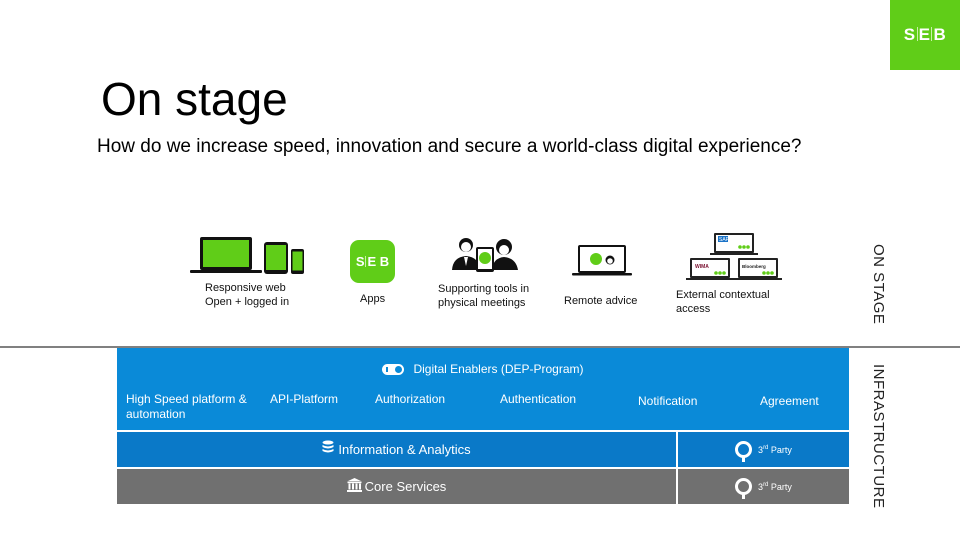  I want to click on devices-icon, so click(247, 255).